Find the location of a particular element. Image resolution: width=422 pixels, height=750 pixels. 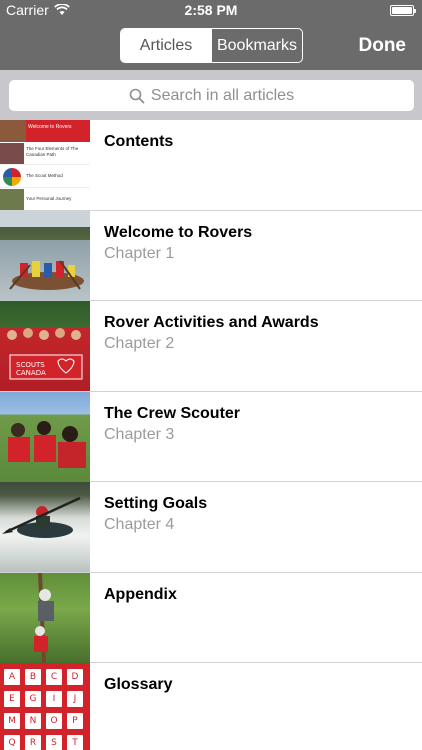

list-item-glossary: ABCDEGIJMNOPQRSTVW Glossary is located at coordinates (211, 706).